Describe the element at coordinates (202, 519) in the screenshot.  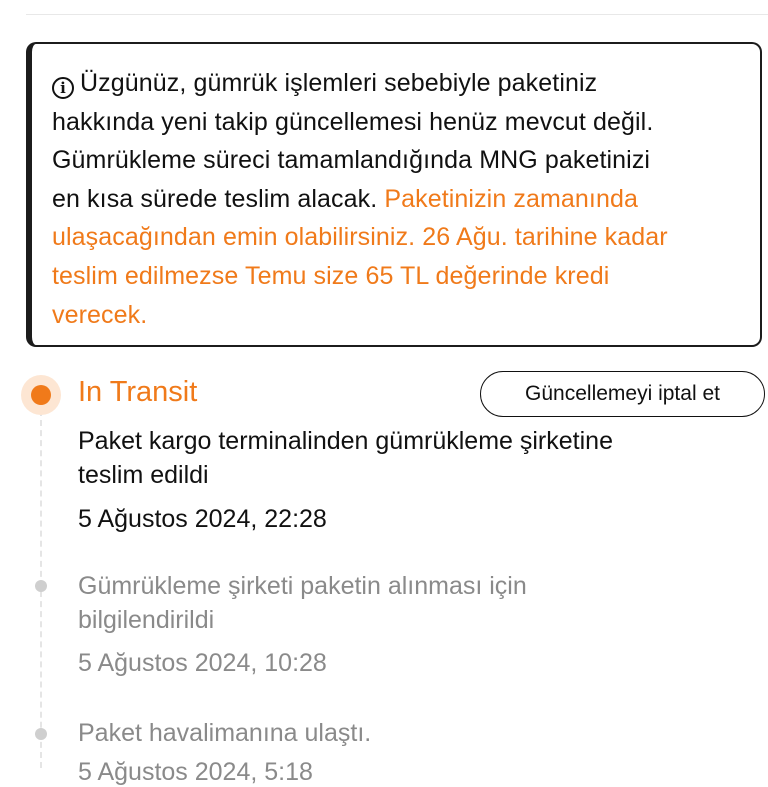
I see `current-event-date: 5 Ağustos 2024, 22:28` at that location.